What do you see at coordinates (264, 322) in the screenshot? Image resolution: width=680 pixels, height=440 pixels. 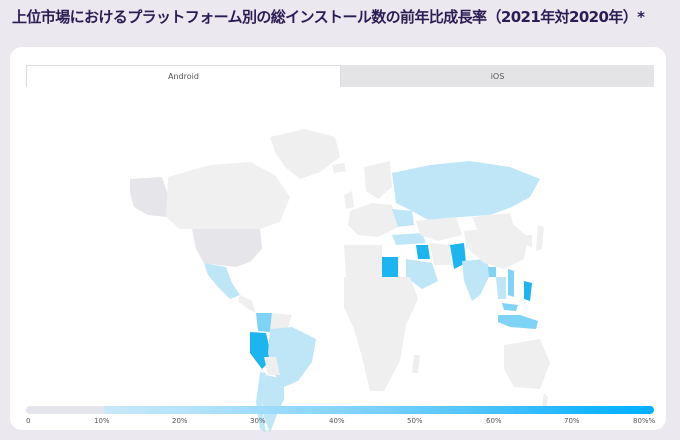 I see `region-colombia` at bounding box center [264, 322].